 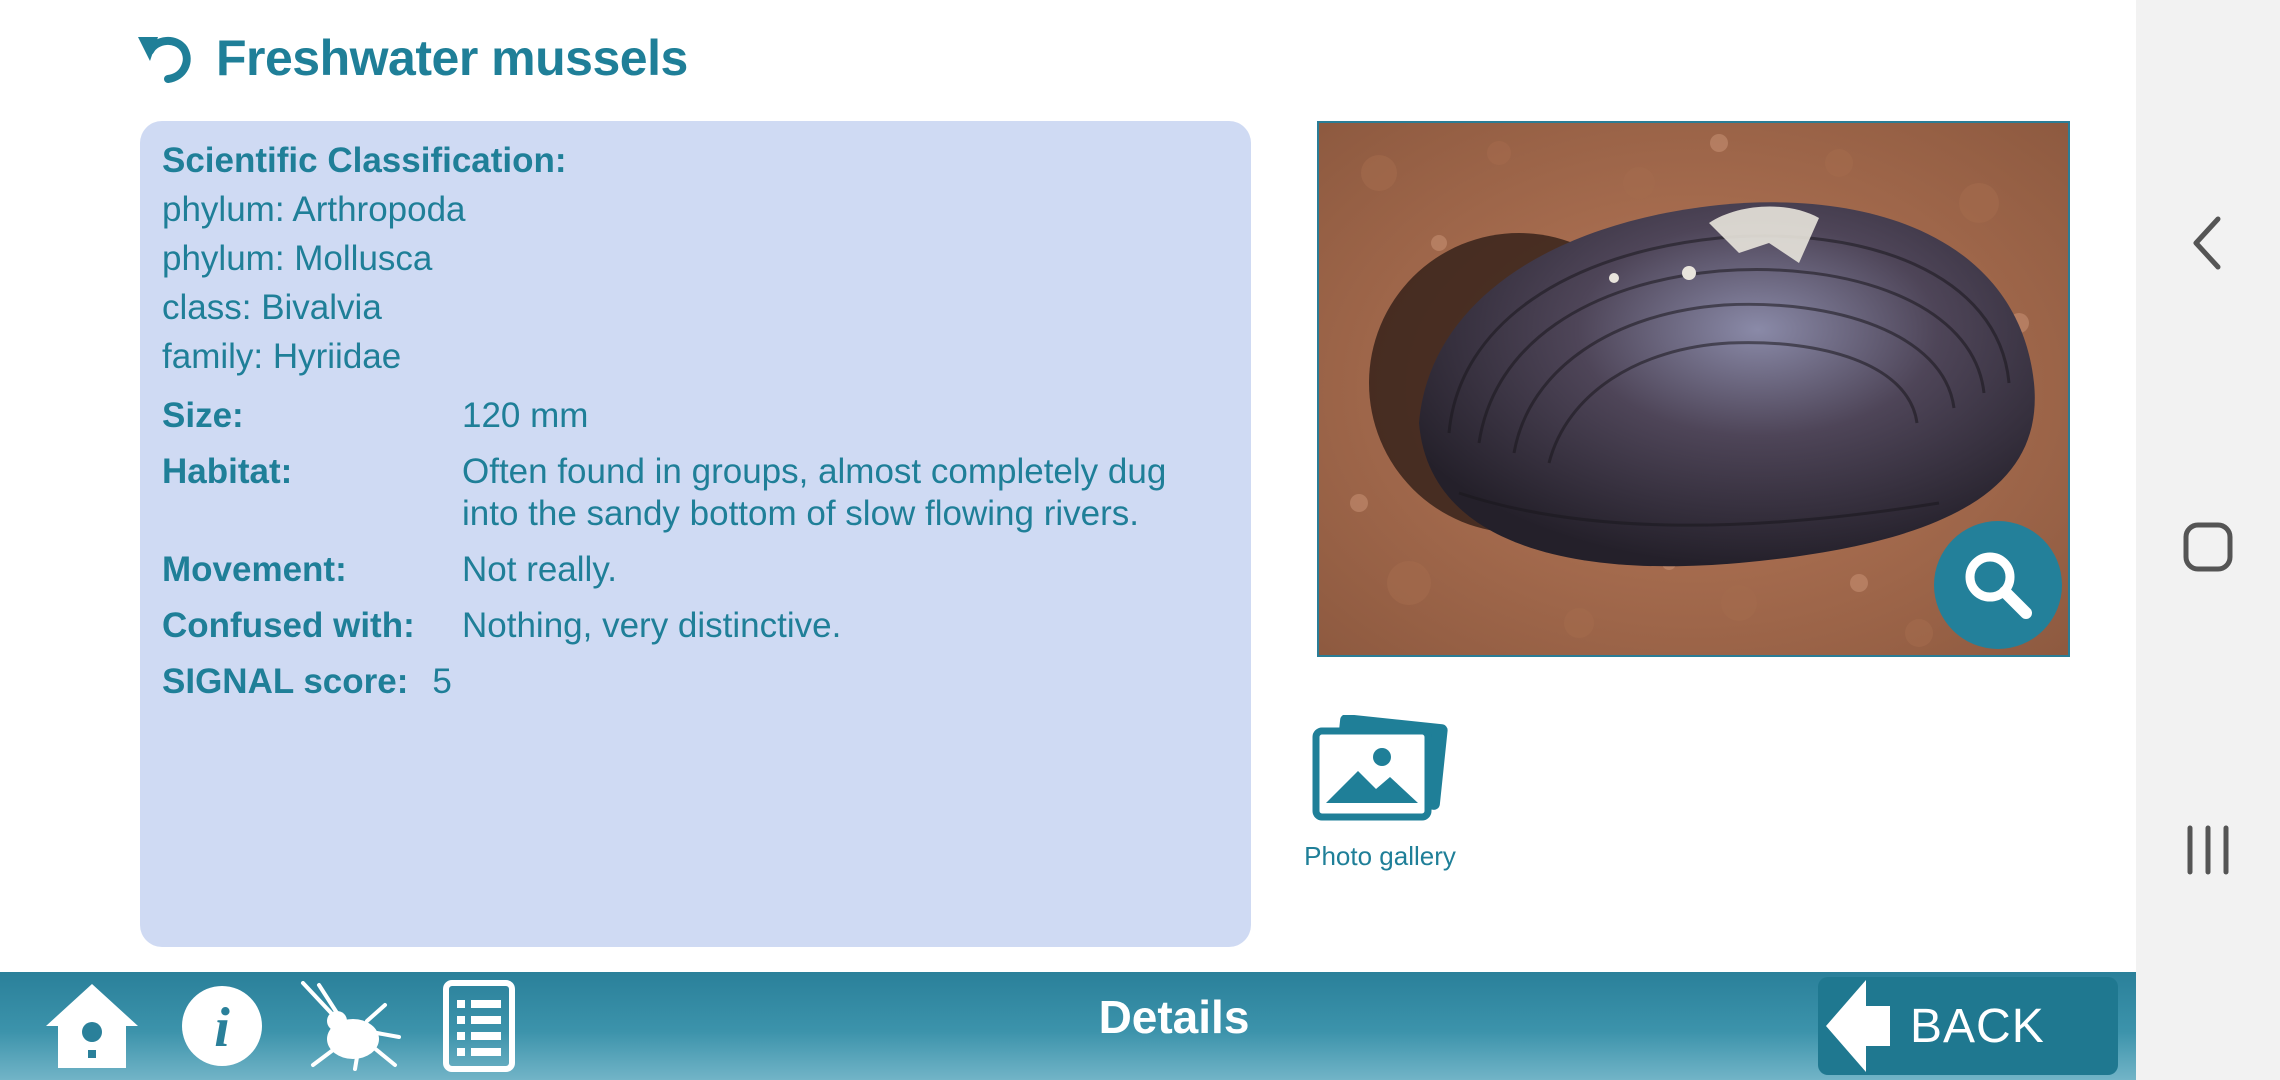 What do you see at coordinates (1380, 768) in the screenshot?
I see `photo-gallery-icon` at bounding box center [1380, 768].